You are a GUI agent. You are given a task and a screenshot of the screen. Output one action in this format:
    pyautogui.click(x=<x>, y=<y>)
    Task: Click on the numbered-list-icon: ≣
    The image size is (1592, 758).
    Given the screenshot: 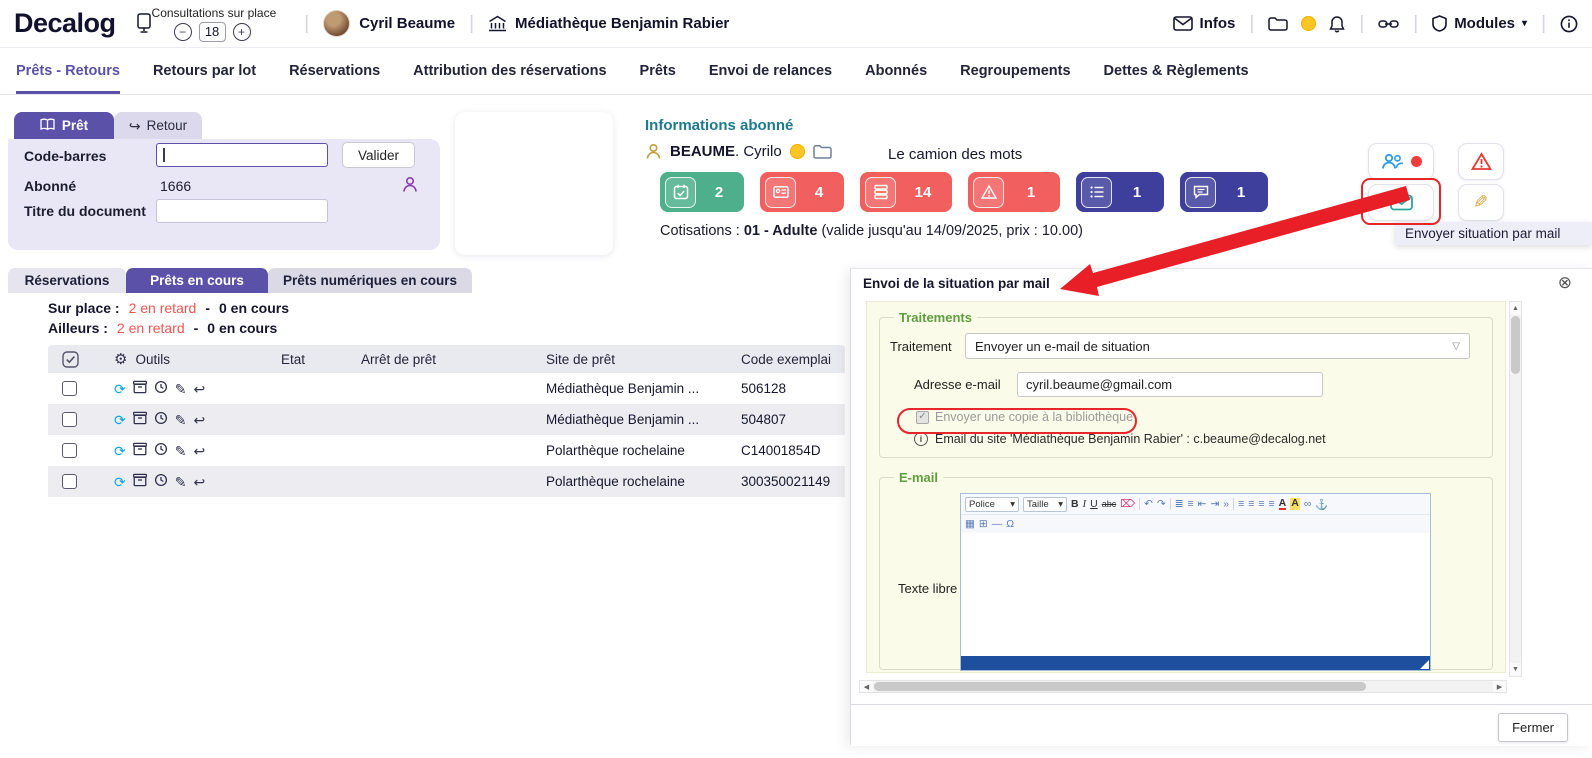 What is the action you would take?
    pyautogui.click(x=1179, y=504)
    